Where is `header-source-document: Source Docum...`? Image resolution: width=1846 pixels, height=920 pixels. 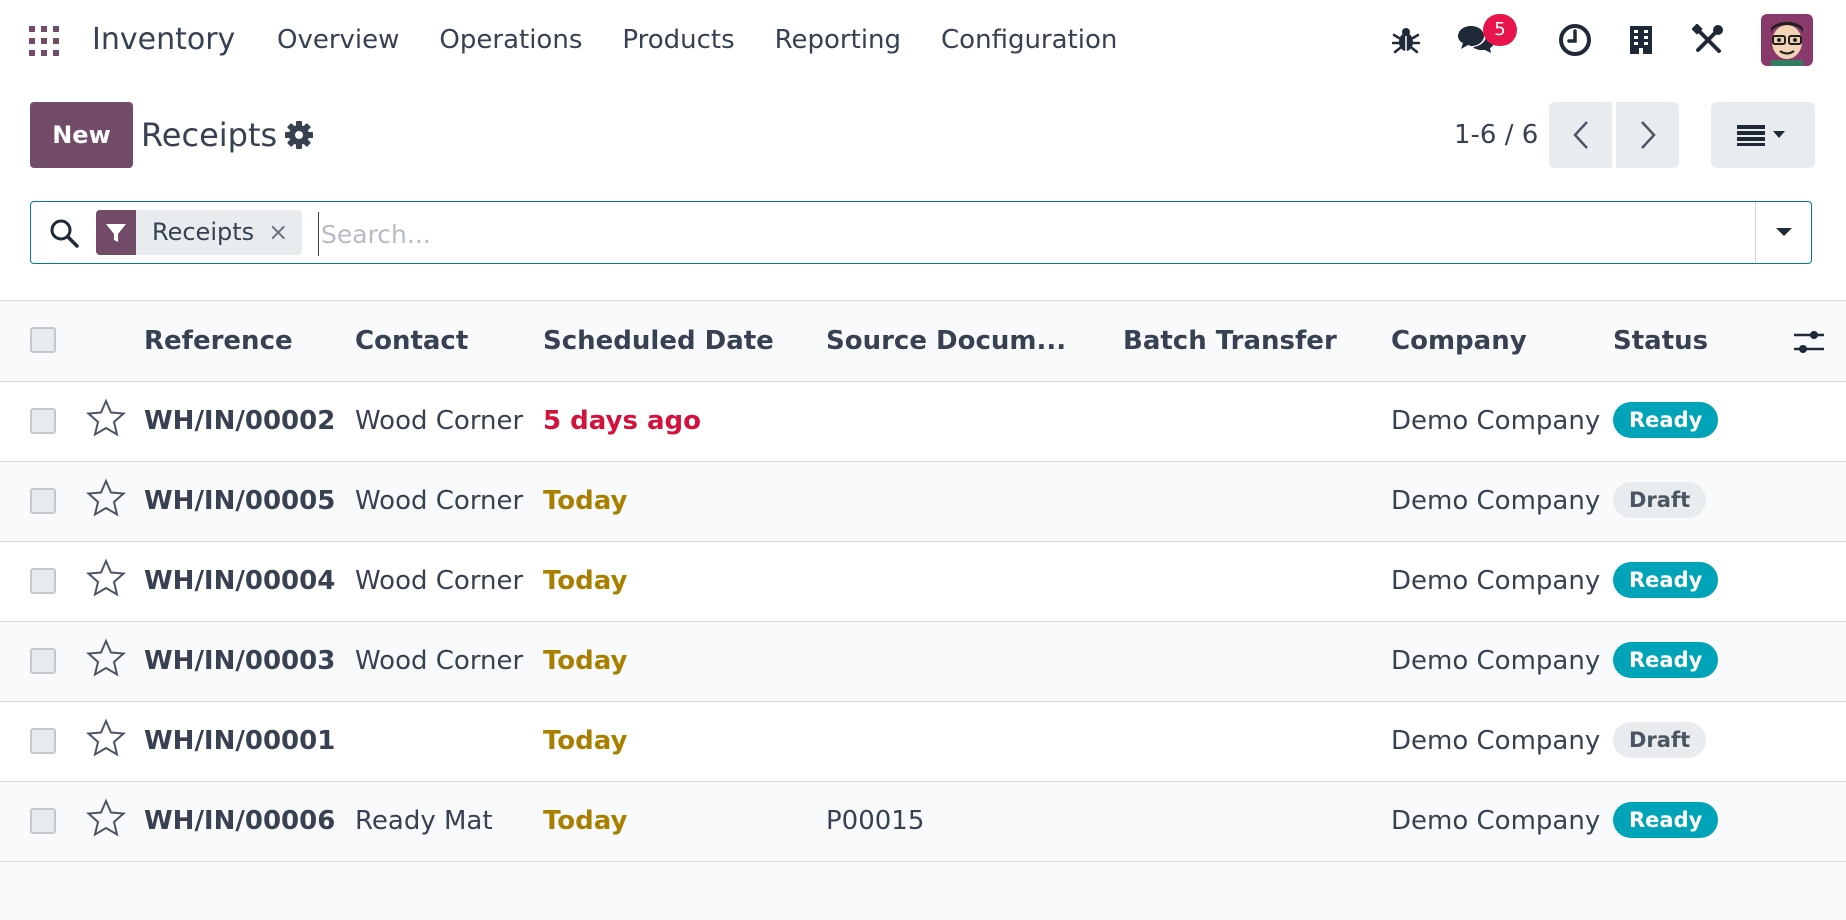
header-source-document: Source Docum... is located at coordinates (946, 341).